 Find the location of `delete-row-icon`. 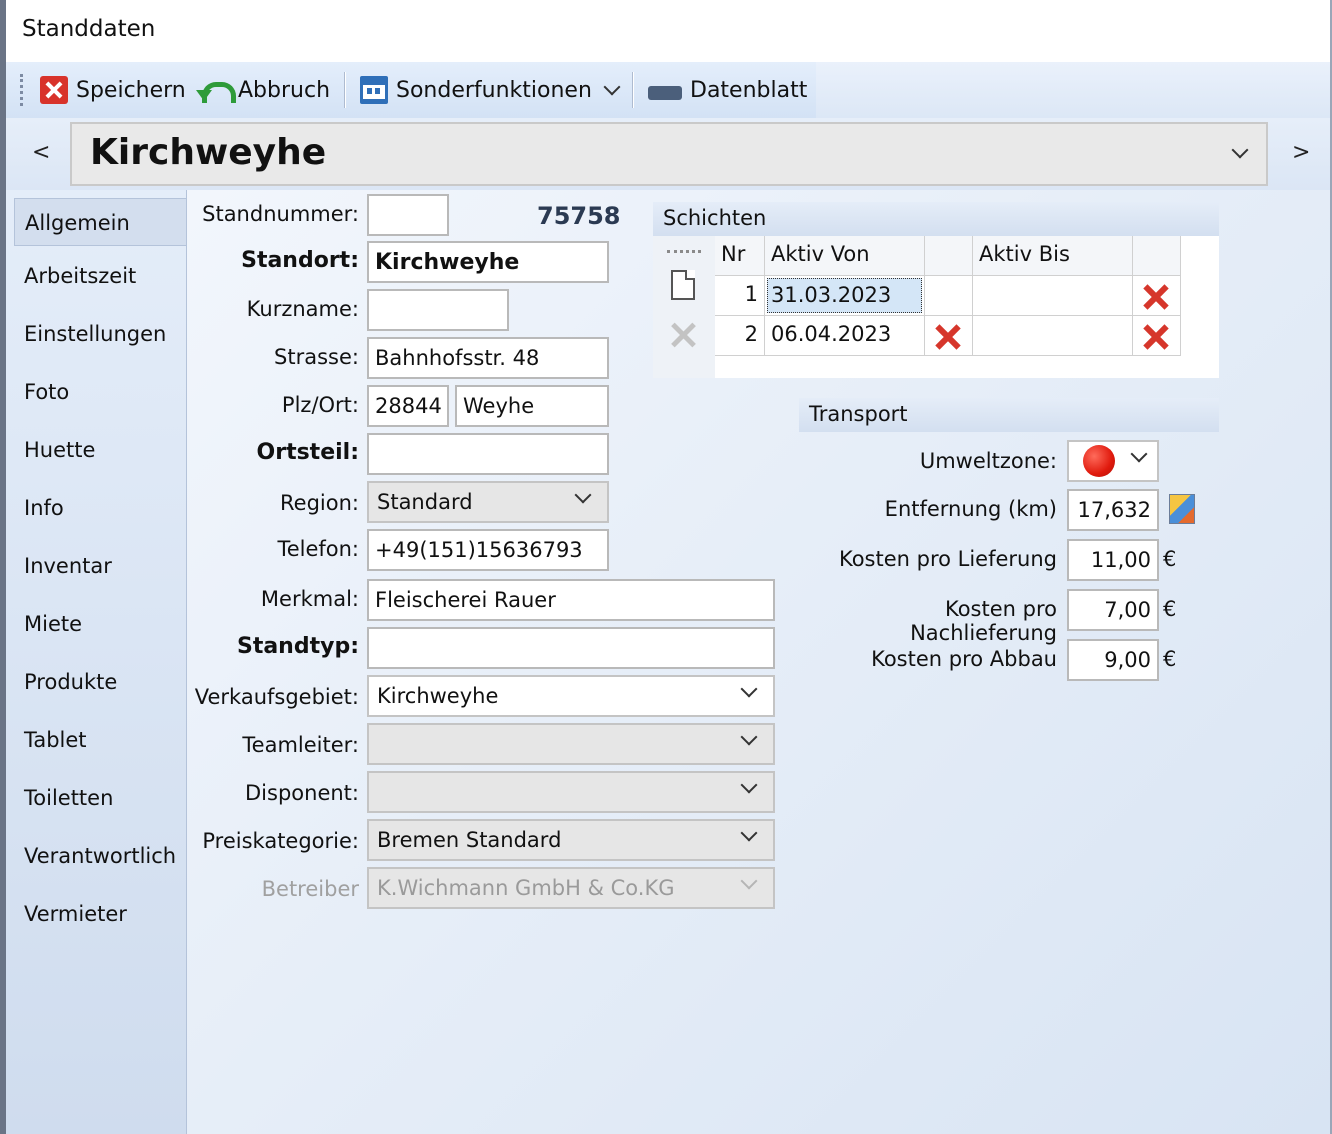

delete-row-icon is located at coordinates (684, 335).